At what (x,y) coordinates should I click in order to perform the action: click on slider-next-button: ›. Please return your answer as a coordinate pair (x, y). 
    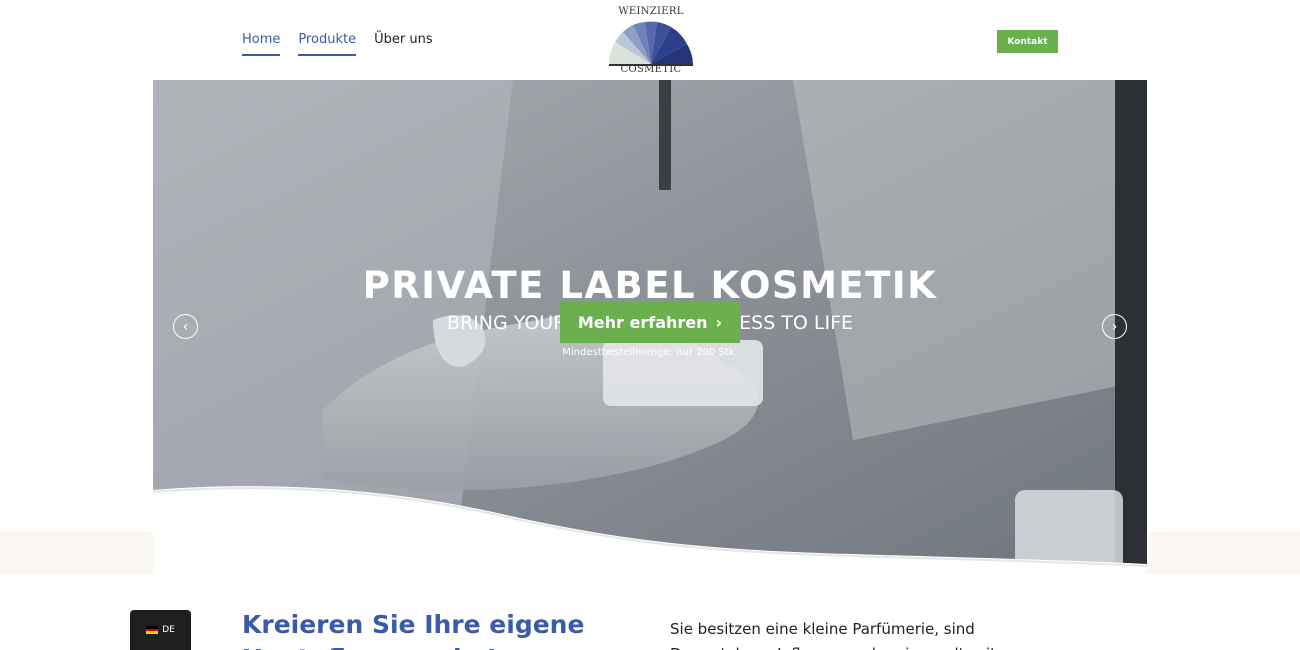
    Looking at the image, I should click on (1114, 326).